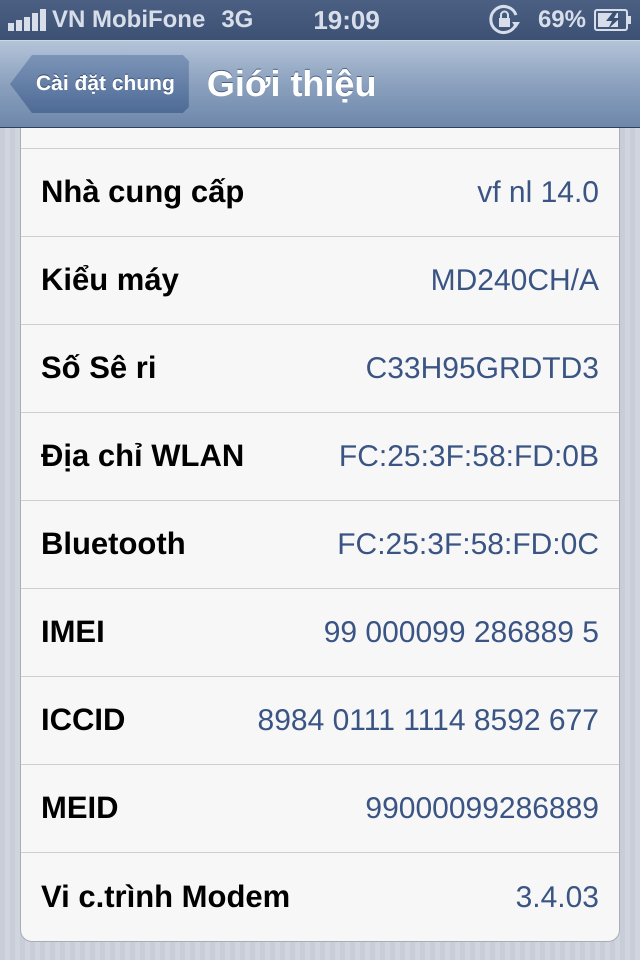 This screenshot has width=640, height=960. I want to click on row-label: Địa chỉ WLAN, so click(142, 456).